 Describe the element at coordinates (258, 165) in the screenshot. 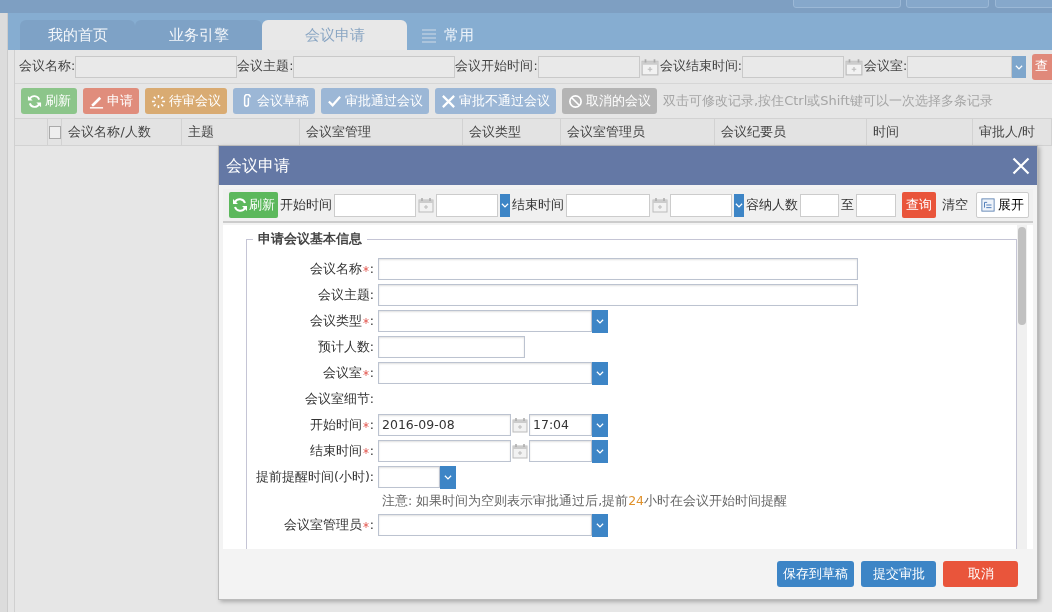

I see `dialog-title: 会议申请` at that location.